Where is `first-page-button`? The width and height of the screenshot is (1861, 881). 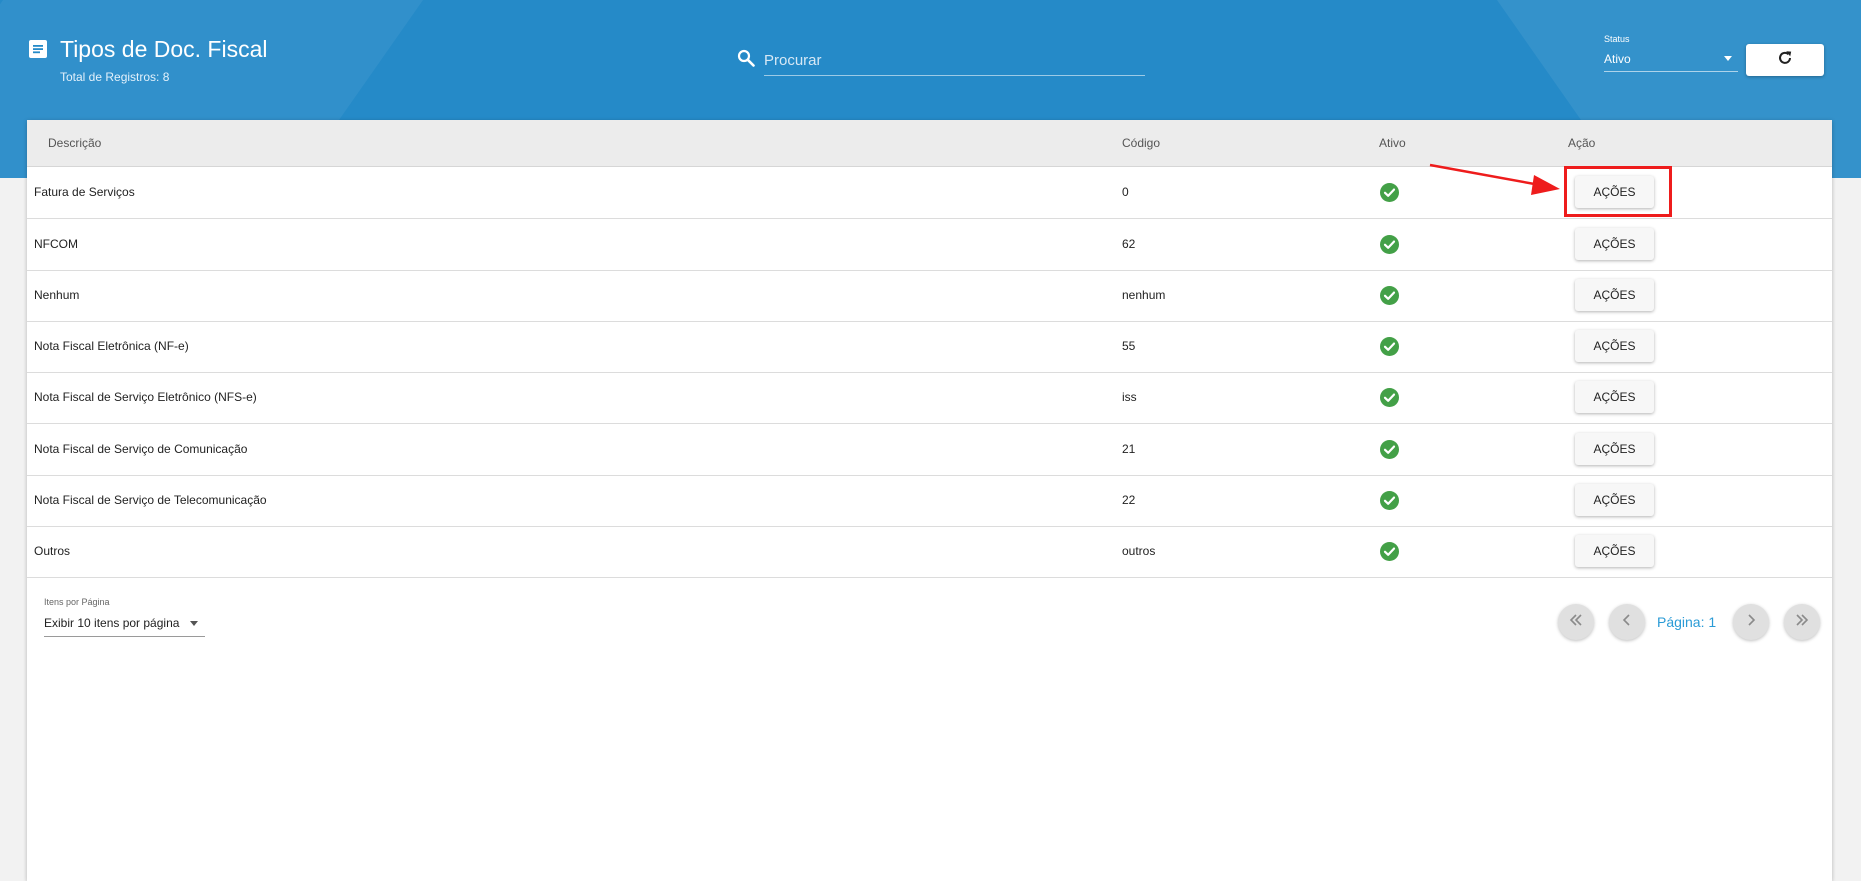
first-page-button is located at coordinates (1576, 622).